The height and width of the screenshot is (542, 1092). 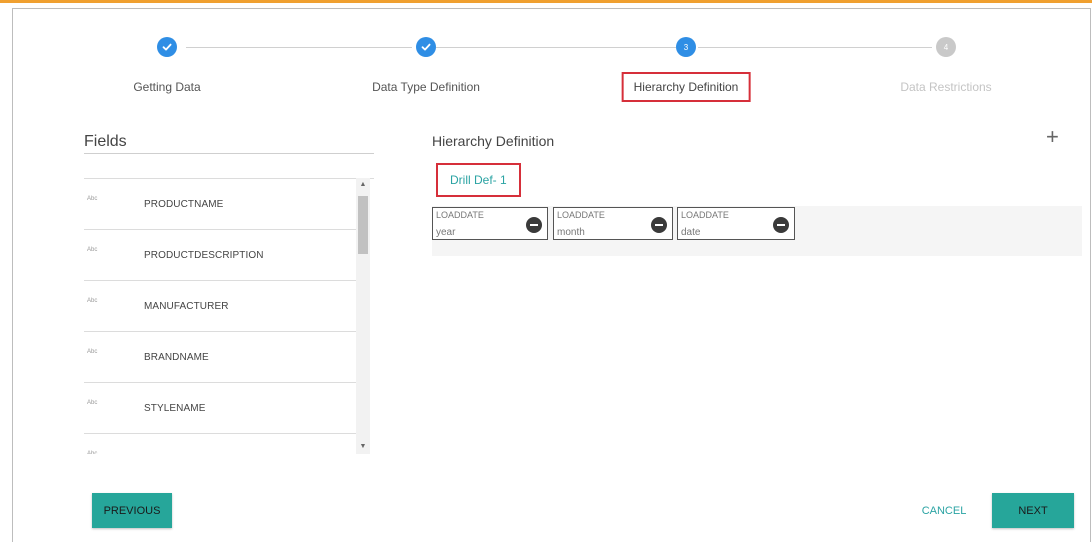 I want to click on field-name: STYLENAME, so click(x=175, y=408).